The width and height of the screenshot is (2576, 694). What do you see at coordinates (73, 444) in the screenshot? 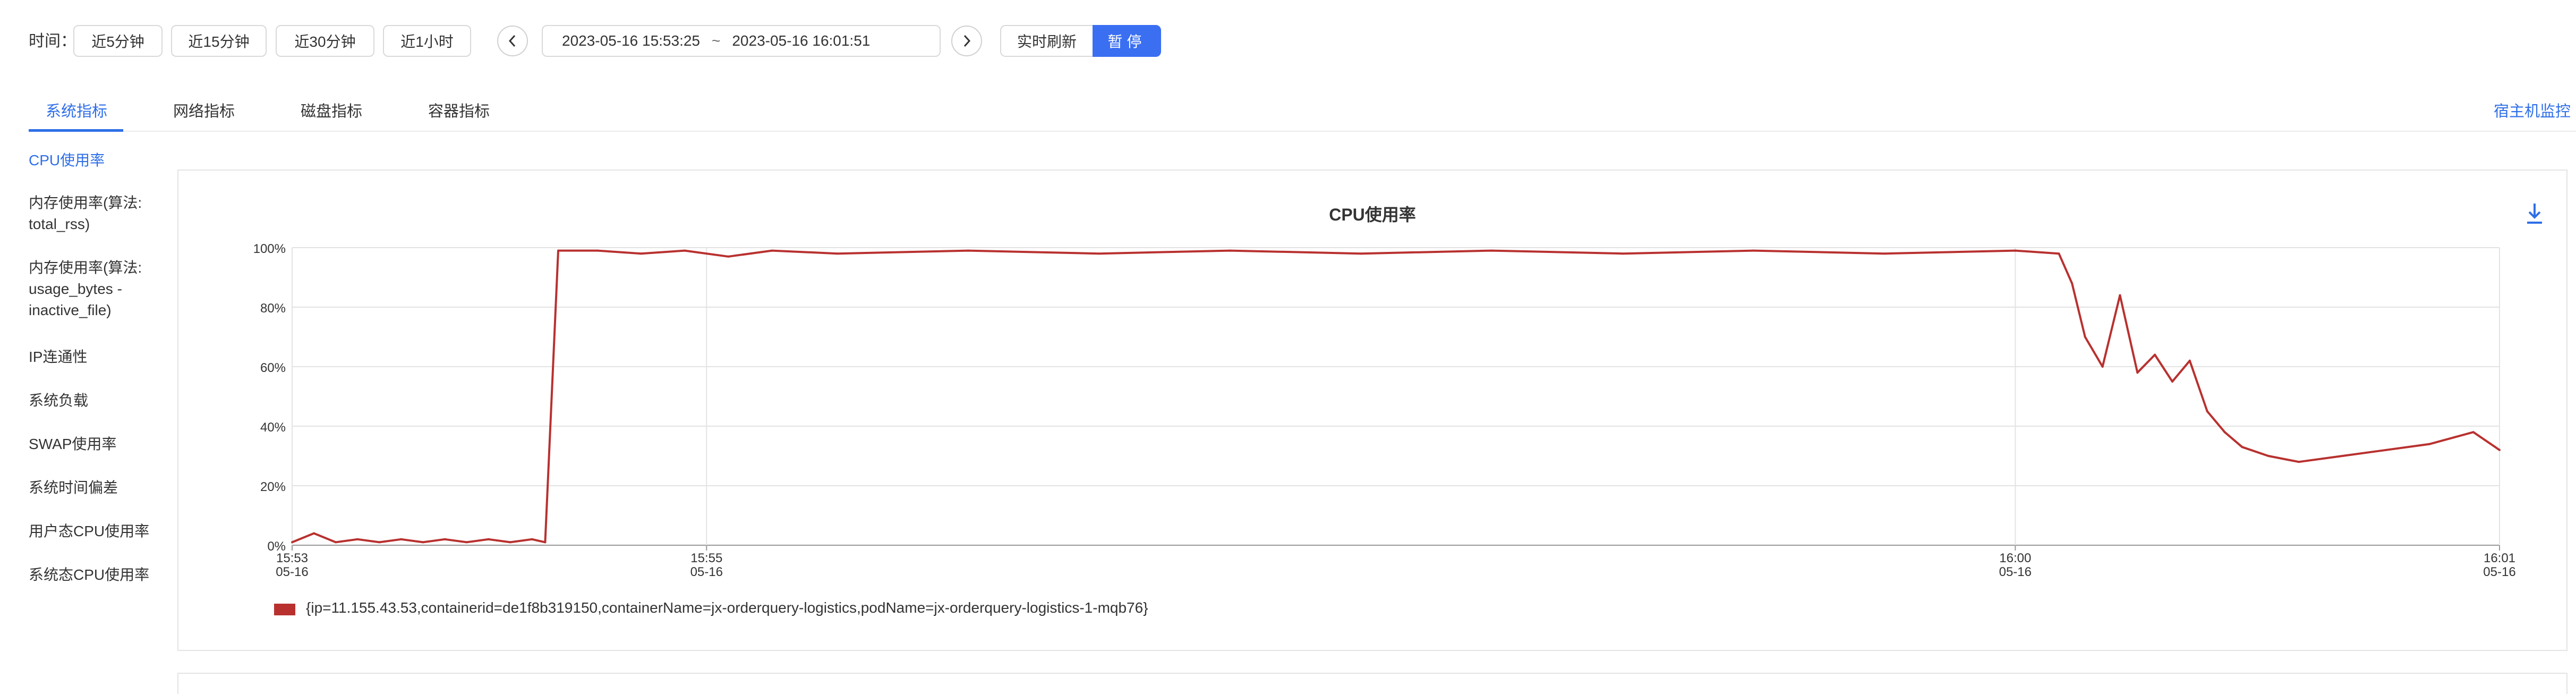
I see `sidebar-item-swap-usage: SWAP使用率` at bounding box center [73, 444].